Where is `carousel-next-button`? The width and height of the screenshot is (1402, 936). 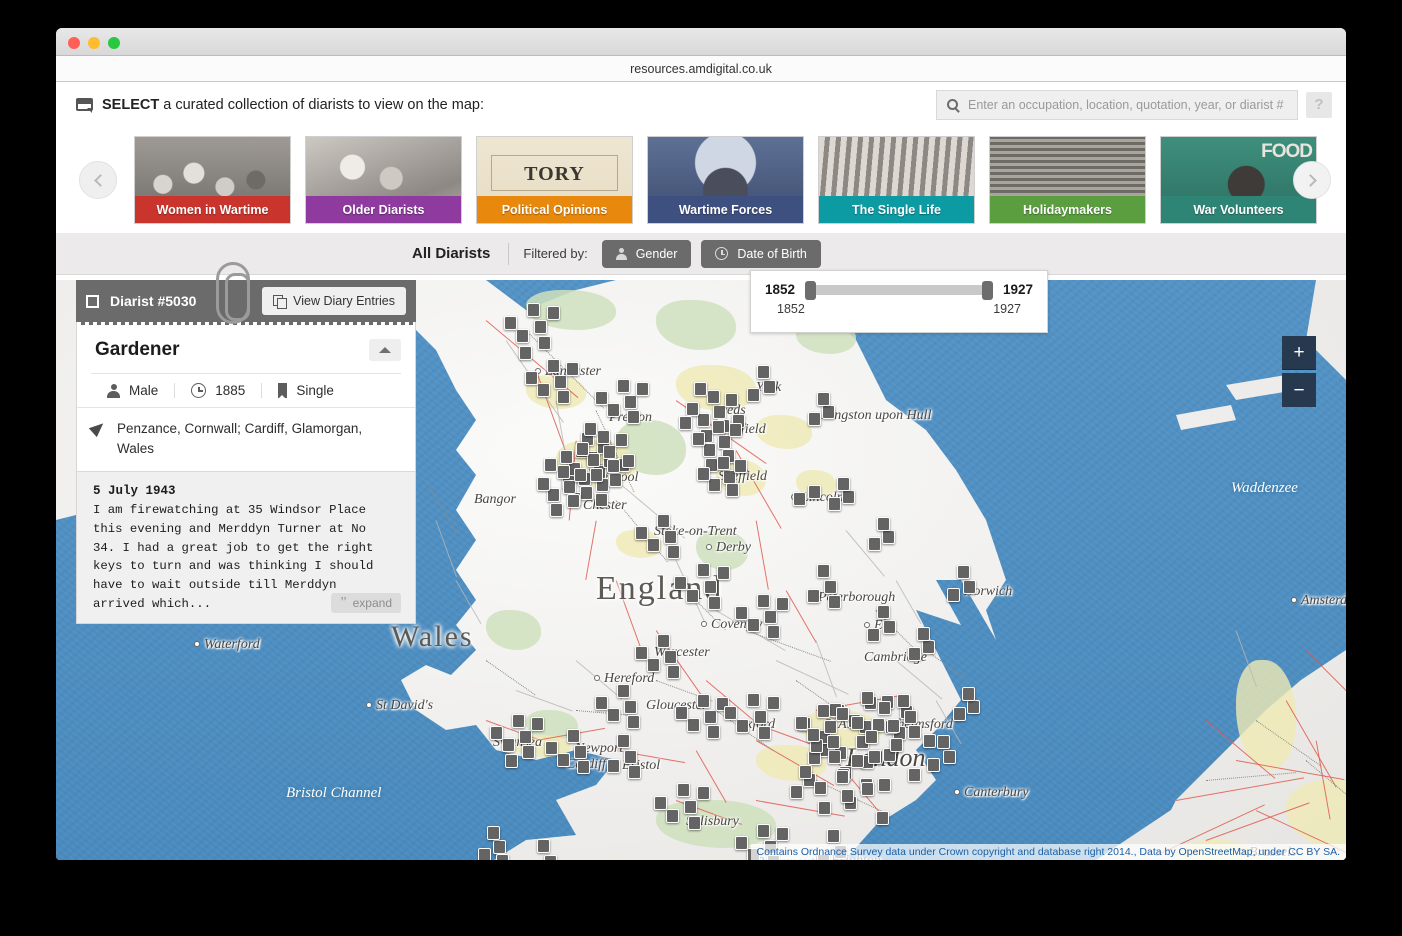 carousel-next-button is located at coordinates (1312, 180).